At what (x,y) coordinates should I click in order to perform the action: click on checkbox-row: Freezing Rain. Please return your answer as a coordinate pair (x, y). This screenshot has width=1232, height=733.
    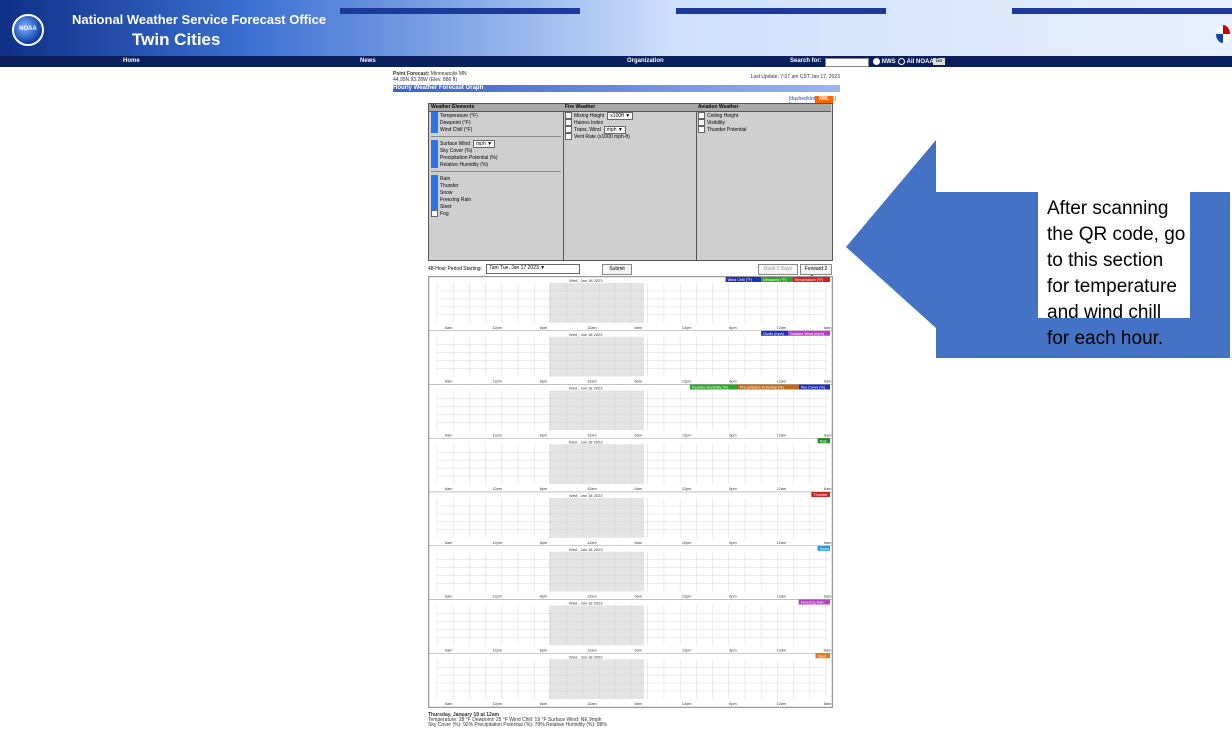
    Looking at the image, I should click on (497, 199).